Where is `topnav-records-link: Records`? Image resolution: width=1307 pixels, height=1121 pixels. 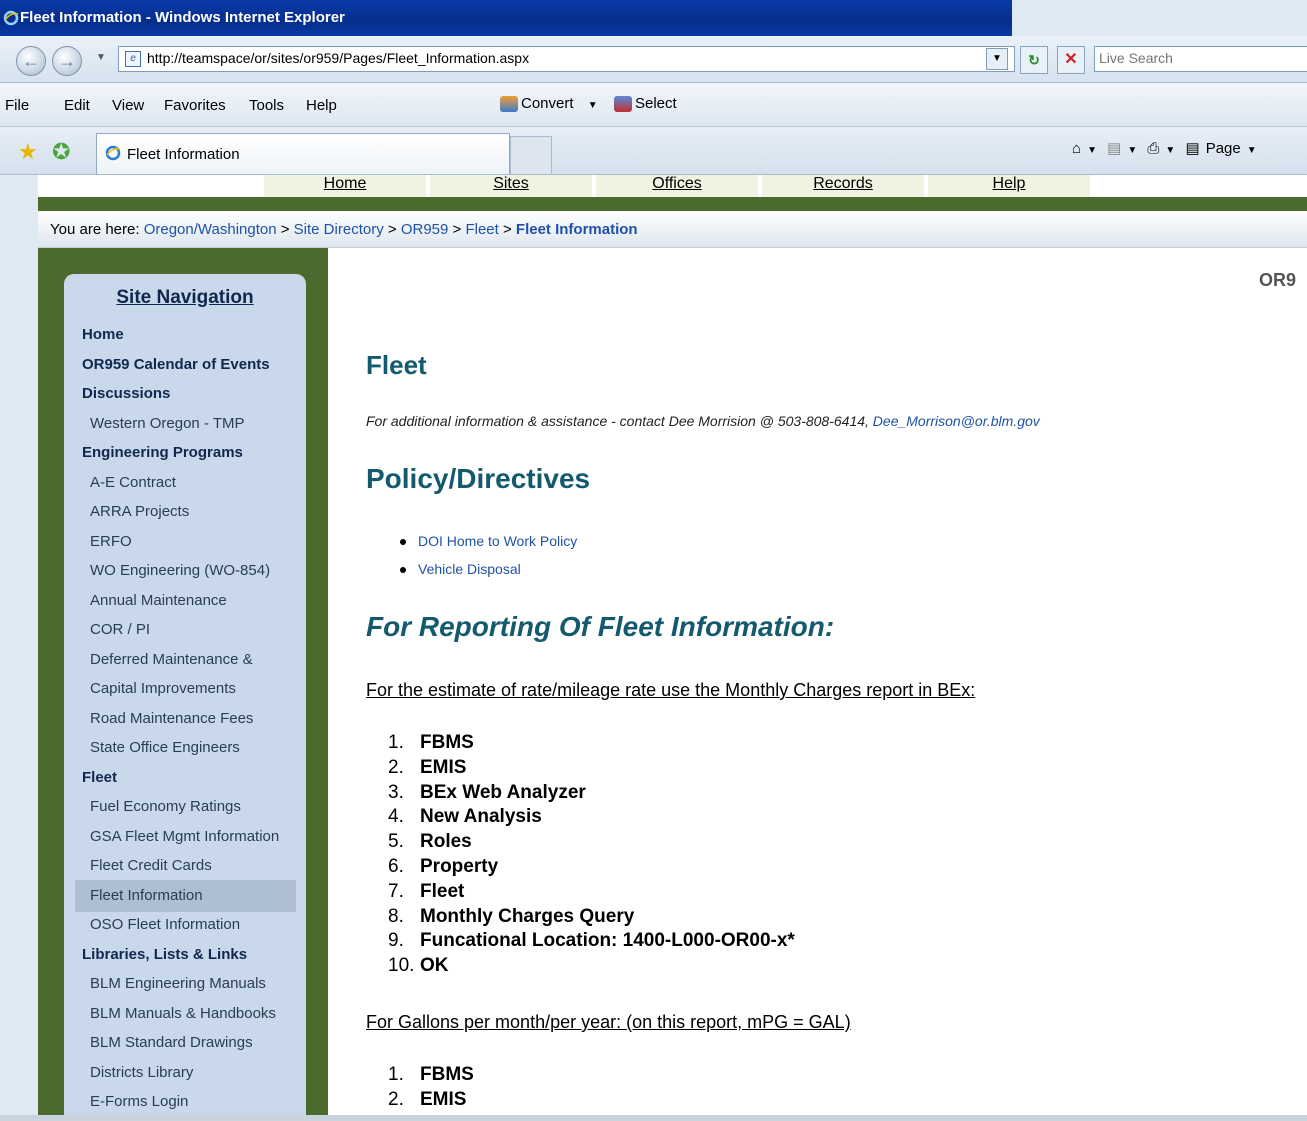 topnav-records-link: Records is located at coordinates (843, 183).